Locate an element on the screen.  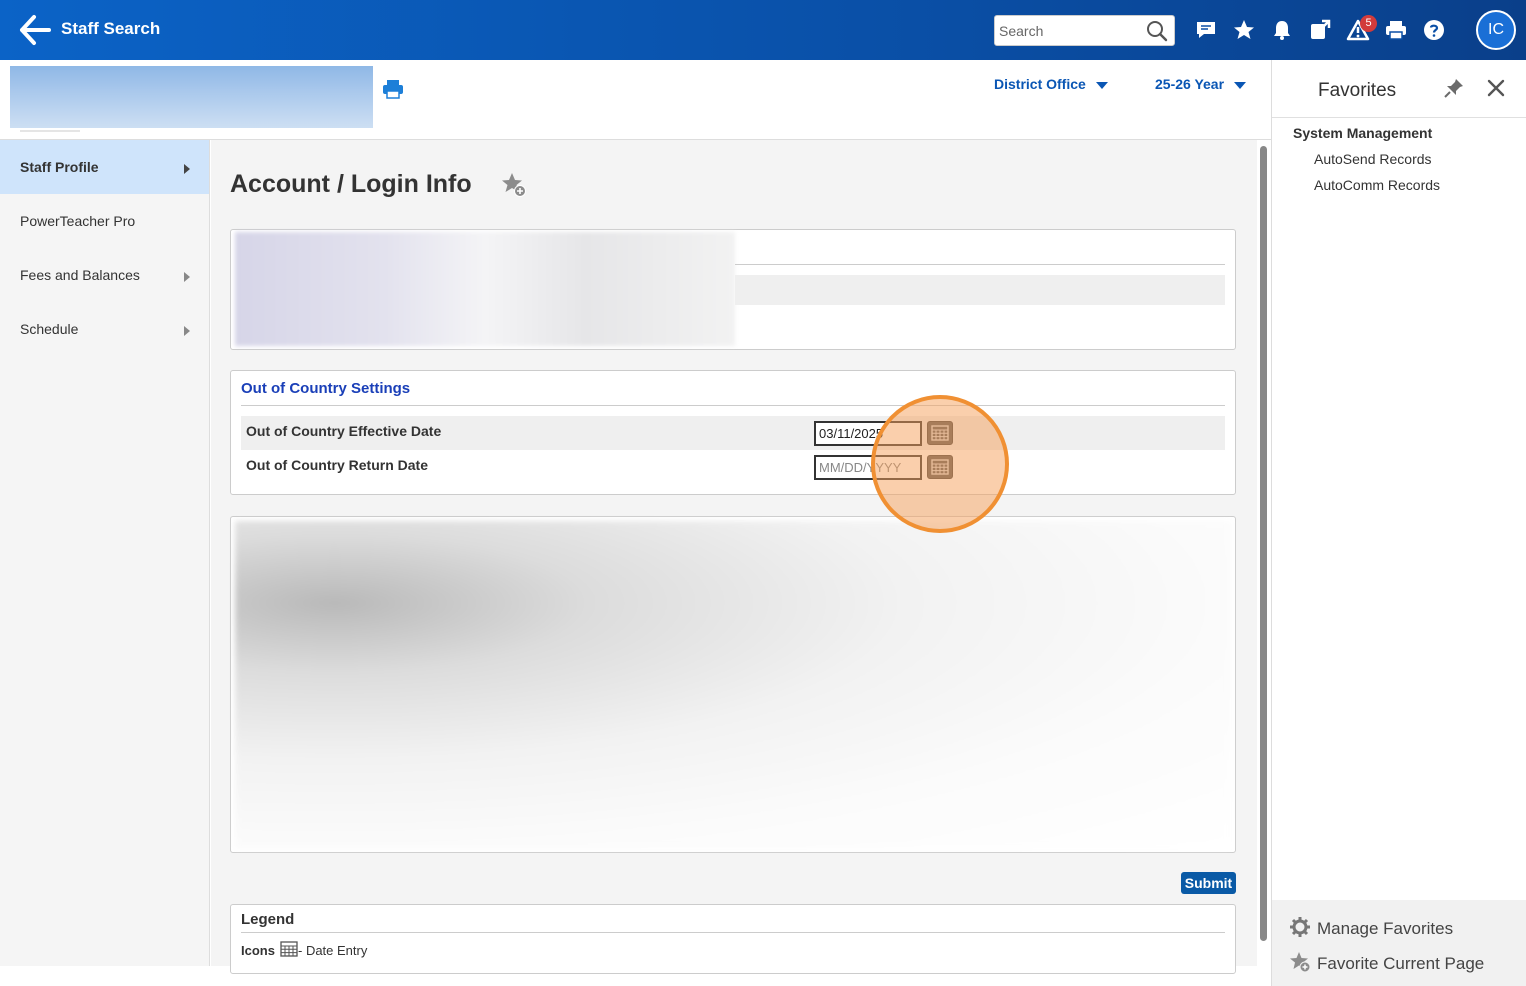
school-dropdown: District Office is located at coordinates (1051, 84).